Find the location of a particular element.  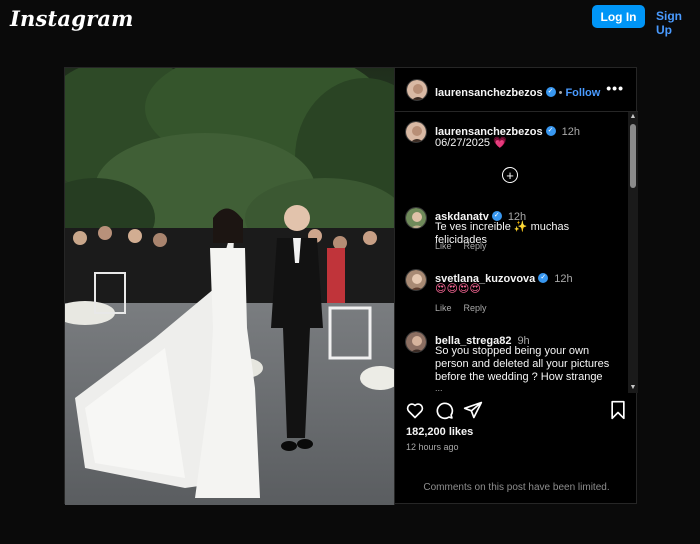

comment-item: svetlana_kuzovova ✓ 12h 😍😍😍😍 Like Reply is located at coordinates (511, 294).